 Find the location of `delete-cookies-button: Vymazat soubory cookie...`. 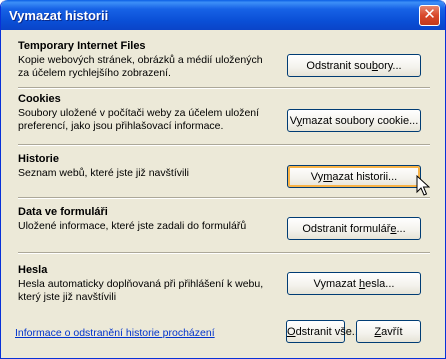

delete-cookies-button: Vymazat soubory cookie... is located at coordinates (354, 120).